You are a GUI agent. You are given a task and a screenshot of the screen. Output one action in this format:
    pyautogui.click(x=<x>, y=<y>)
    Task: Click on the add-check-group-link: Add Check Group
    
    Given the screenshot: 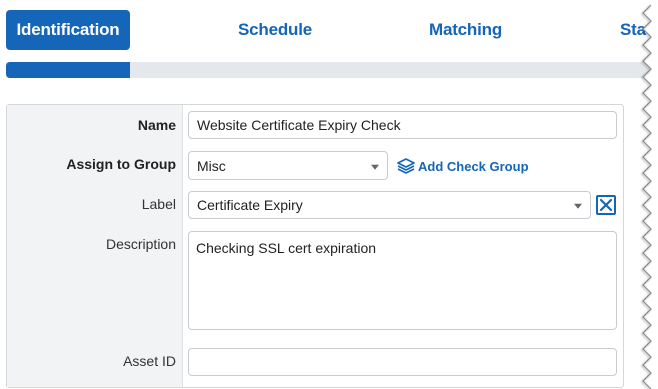 What is the action you would take?
    pyautogui.click(x=463, y=166)
    